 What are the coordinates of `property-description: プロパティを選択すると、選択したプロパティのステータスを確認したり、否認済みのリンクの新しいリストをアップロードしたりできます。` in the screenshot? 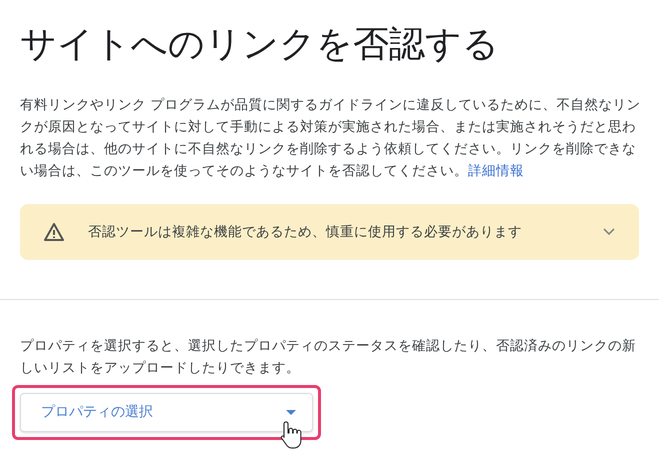 It's located at (328, 357).